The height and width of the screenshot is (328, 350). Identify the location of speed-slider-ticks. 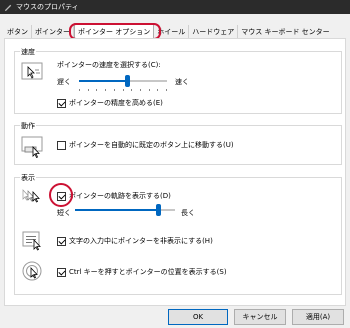
(123, 90).